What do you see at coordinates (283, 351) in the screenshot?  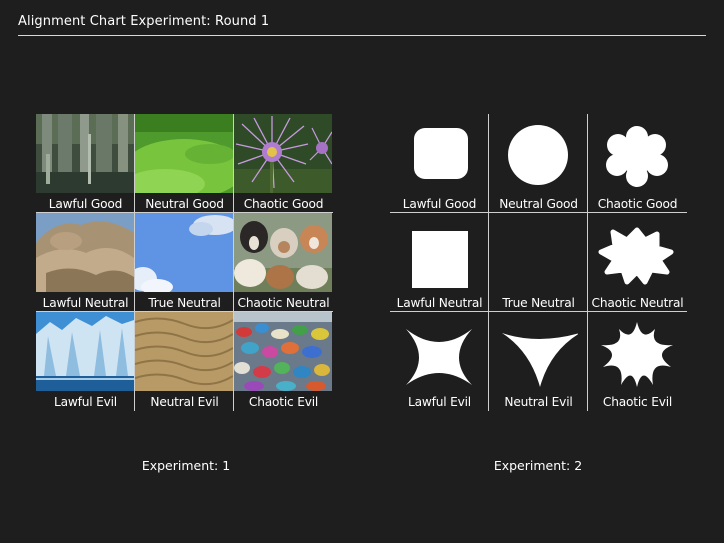 I see `plastic-waste-pile-image` at bounding box center [283, 351].